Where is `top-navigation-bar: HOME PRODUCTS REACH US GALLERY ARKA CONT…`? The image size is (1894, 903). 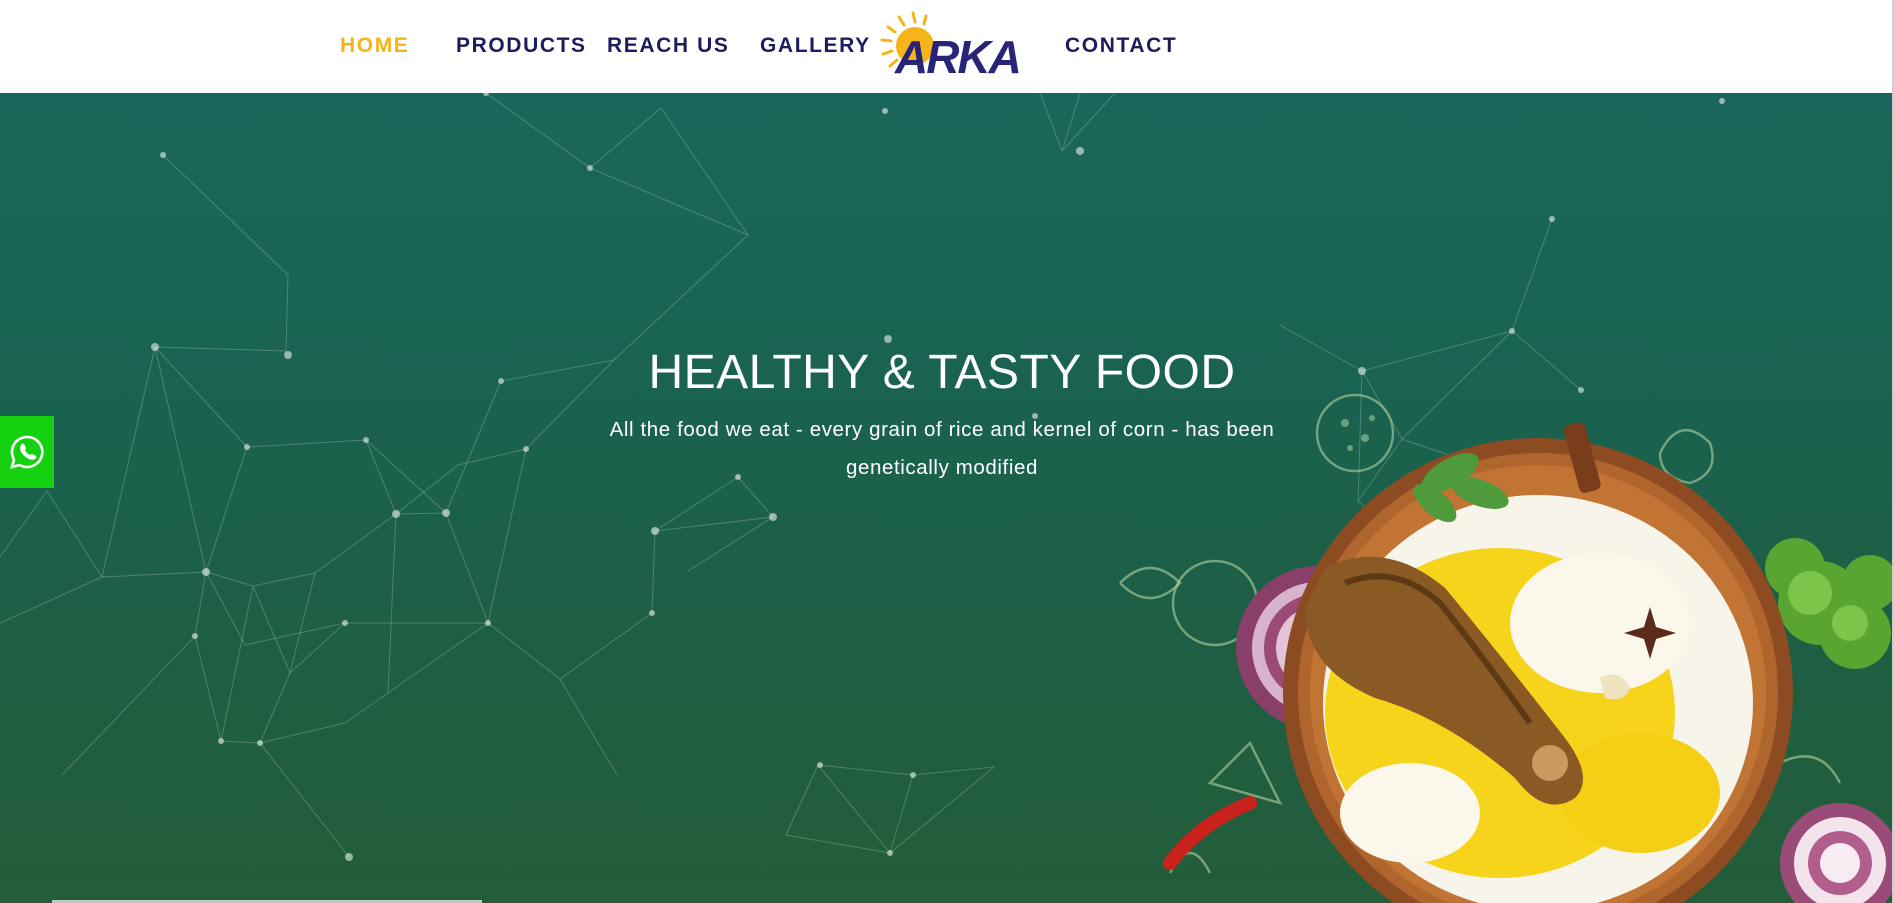 top-navigation-bar: HOME PRODUCTS REACH US GALLERY ARKA CONT… is located at coordinates (947, 46).